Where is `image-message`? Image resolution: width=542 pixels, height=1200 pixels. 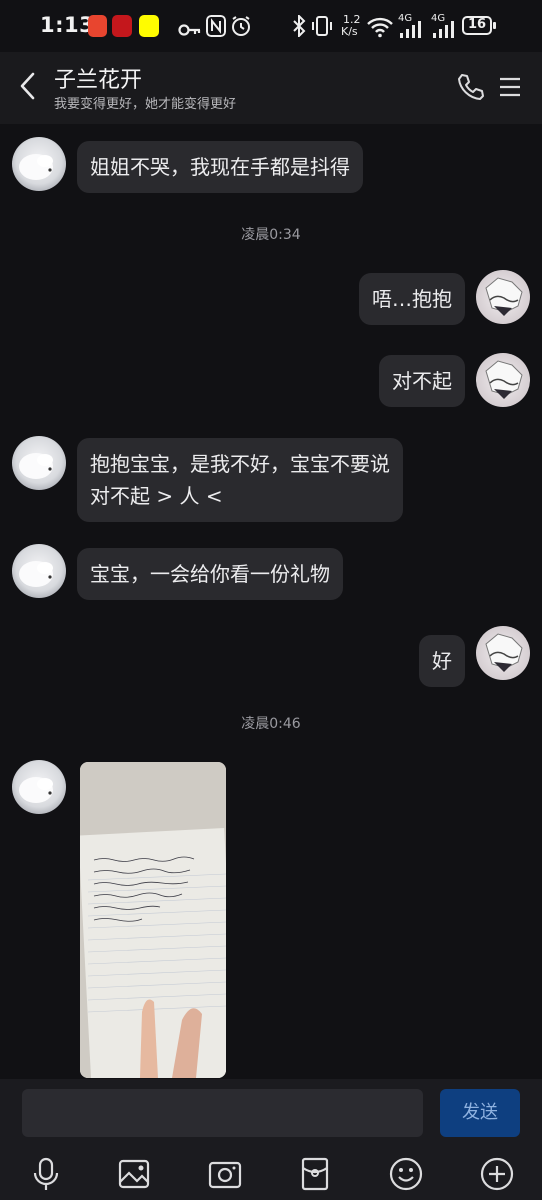
image-message is located at coordinates (153, 920).